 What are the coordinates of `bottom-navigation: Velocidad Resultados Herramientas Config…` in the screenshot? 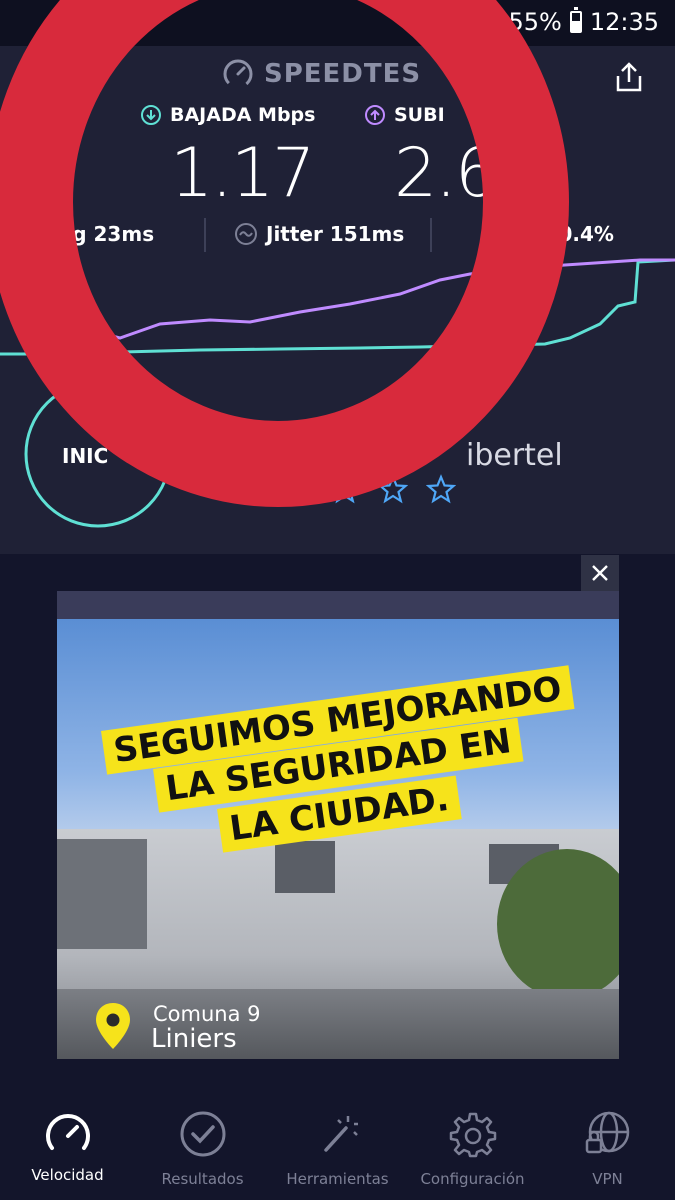 It's located at (337, 1146).